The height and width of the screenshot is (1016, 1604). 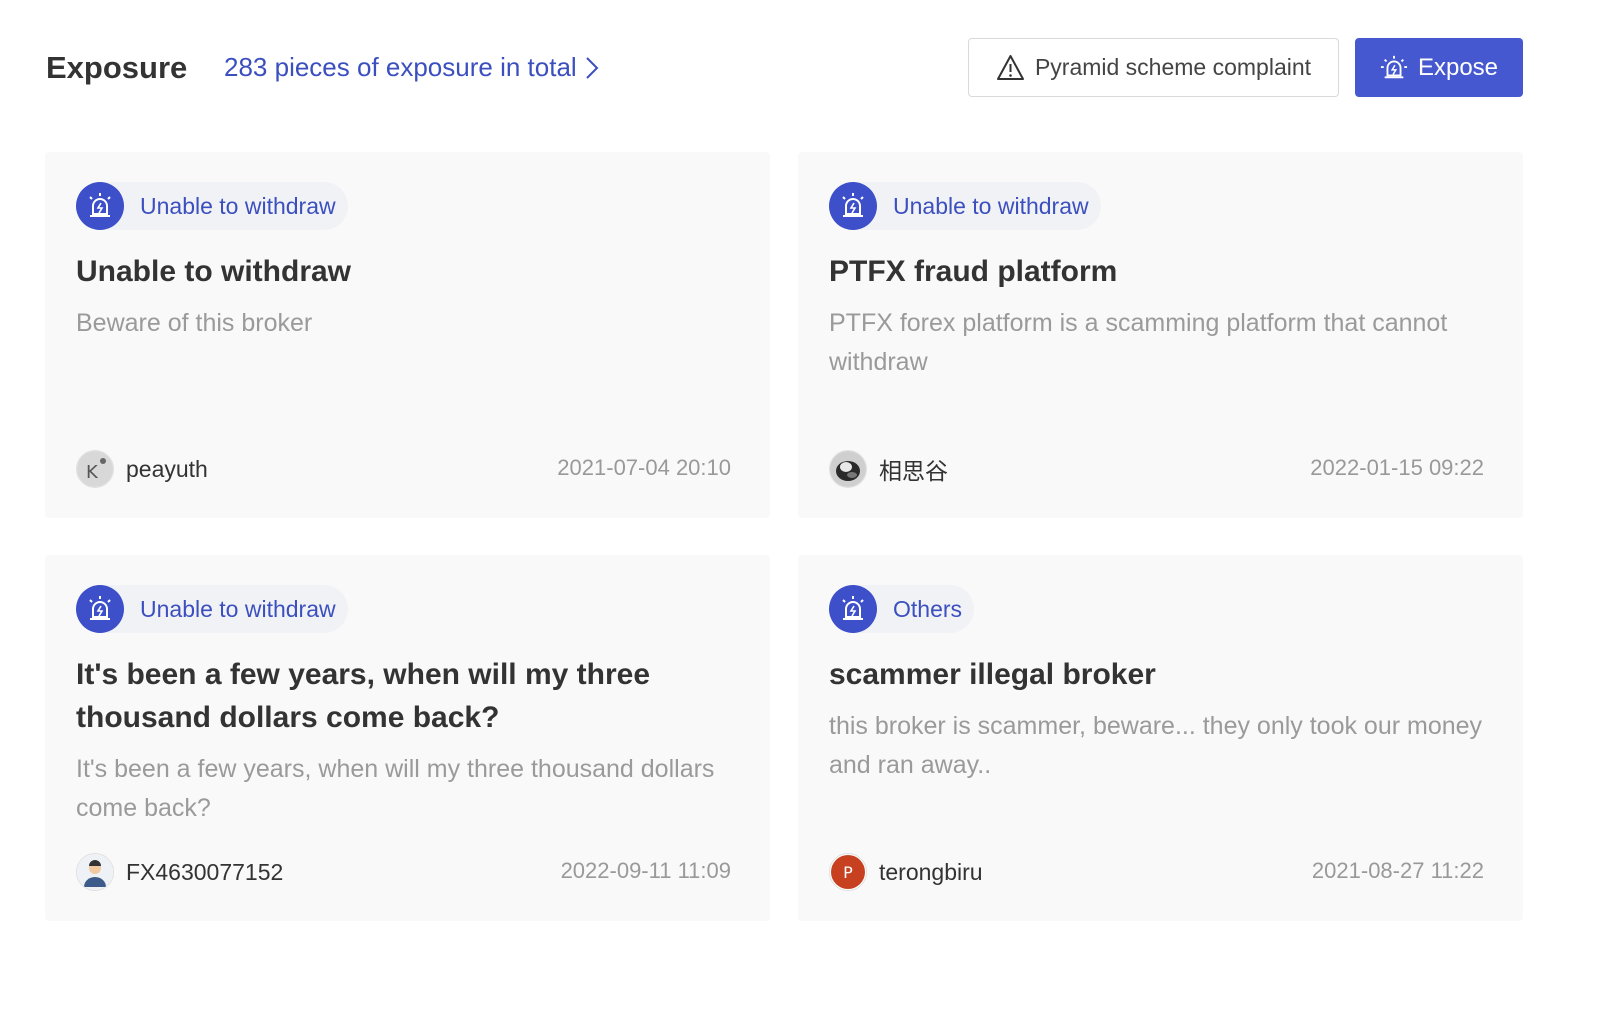 What do you see at coordinates (913, 471) in the screenshot?
I see `author-name: 相思谷` at bounding box center [913, 471].